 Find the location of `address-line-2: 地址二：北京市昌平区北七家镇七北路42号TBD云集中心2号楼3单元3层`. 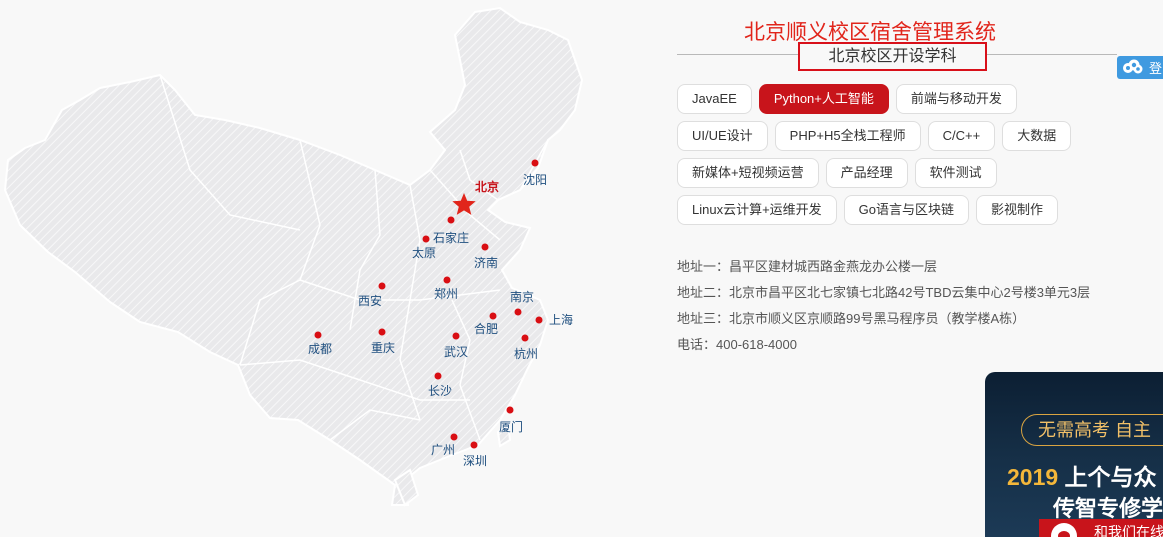

address-line-2: 地址二：北京市昌平区北七家镇七北路42号TBD云集中心2号楼3单元3层 is located at coordinates (884, 292).